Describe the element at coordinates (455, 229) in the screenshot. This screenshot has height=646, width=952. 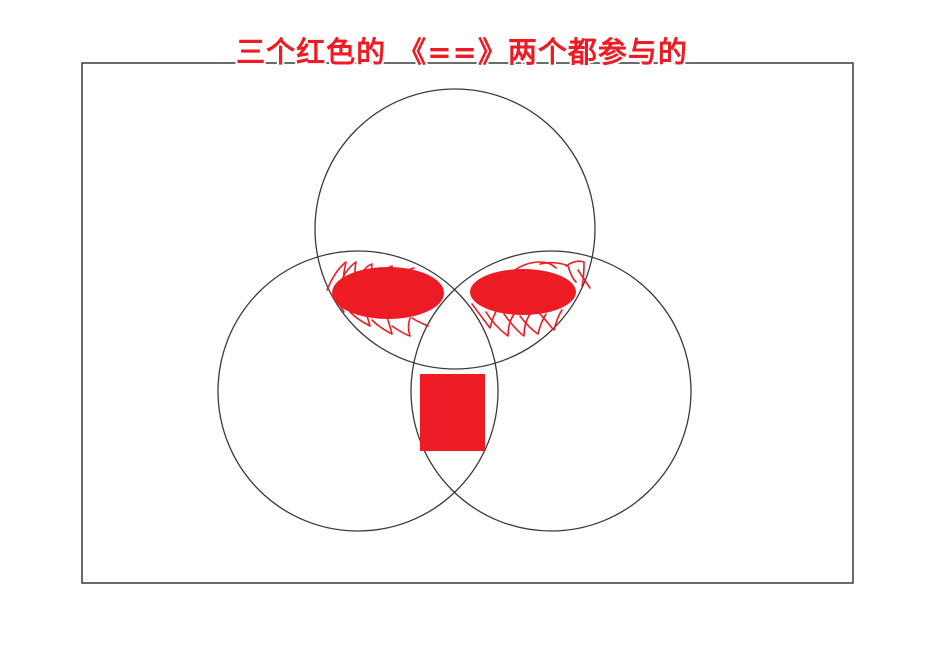
I see `top-circle` at that location.